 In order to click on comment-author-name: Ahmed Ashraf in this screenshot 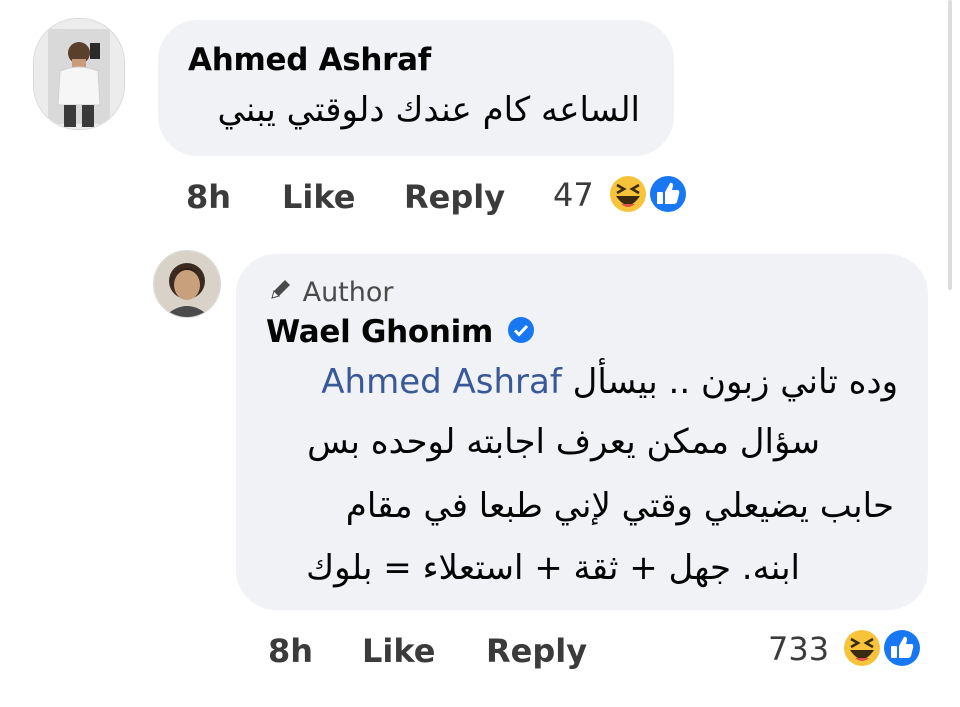, I will do `click(309, 60)`.